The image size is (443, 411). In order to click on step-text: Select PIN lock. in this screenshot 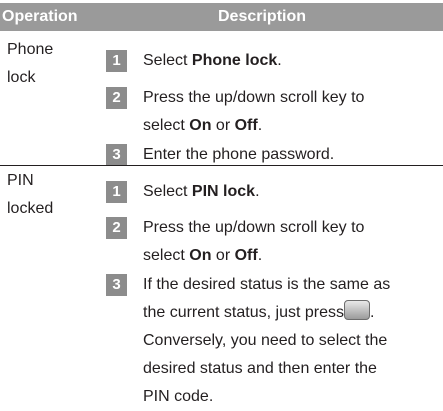, I will do `click(201, 191)`.